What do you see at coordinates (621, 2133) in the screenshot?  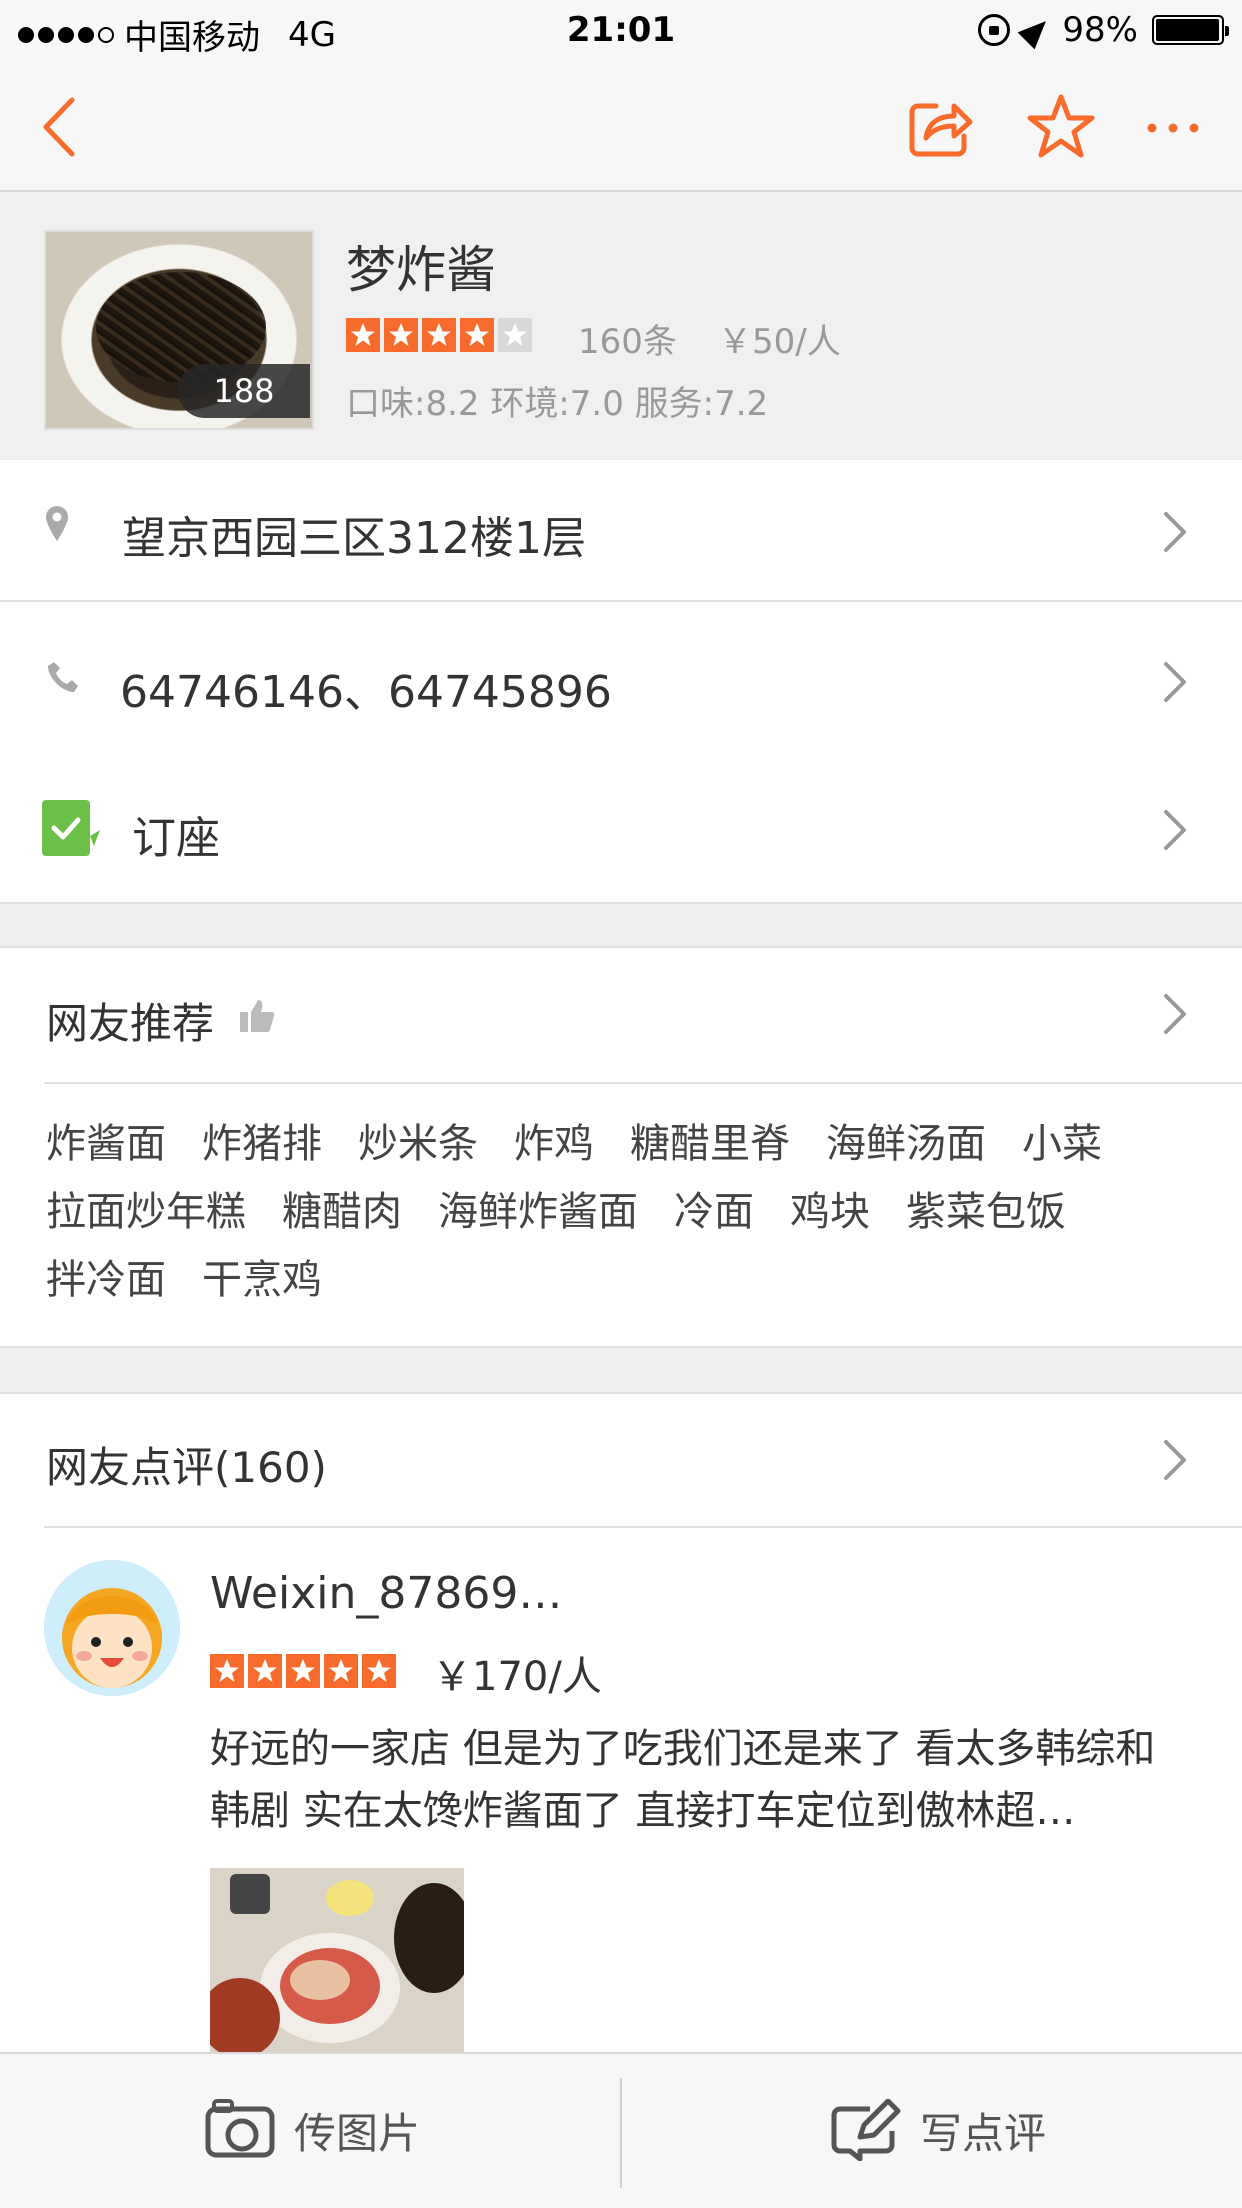 I see `toolbar-divider` at bounding box center [621, 2133].